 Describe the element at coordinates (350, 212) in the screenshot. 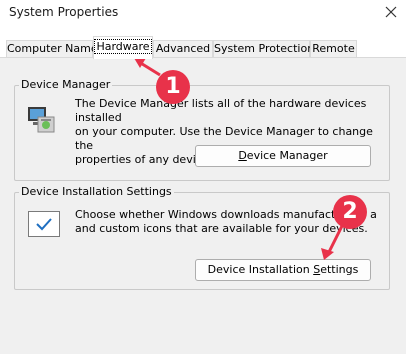

I see `annotation-badge-2: 2` at that location.